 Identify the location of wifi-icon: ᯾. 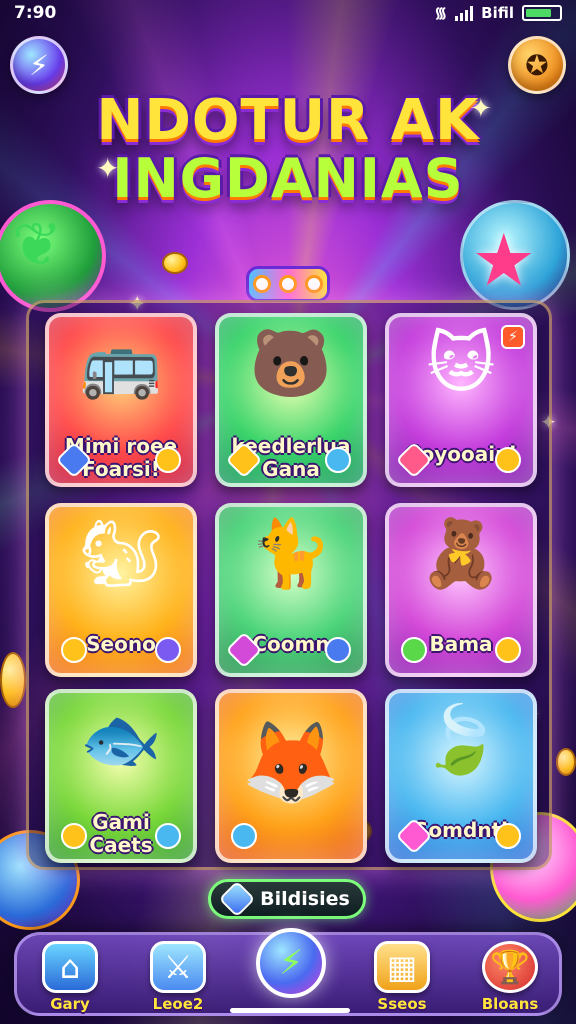
(441, 13).